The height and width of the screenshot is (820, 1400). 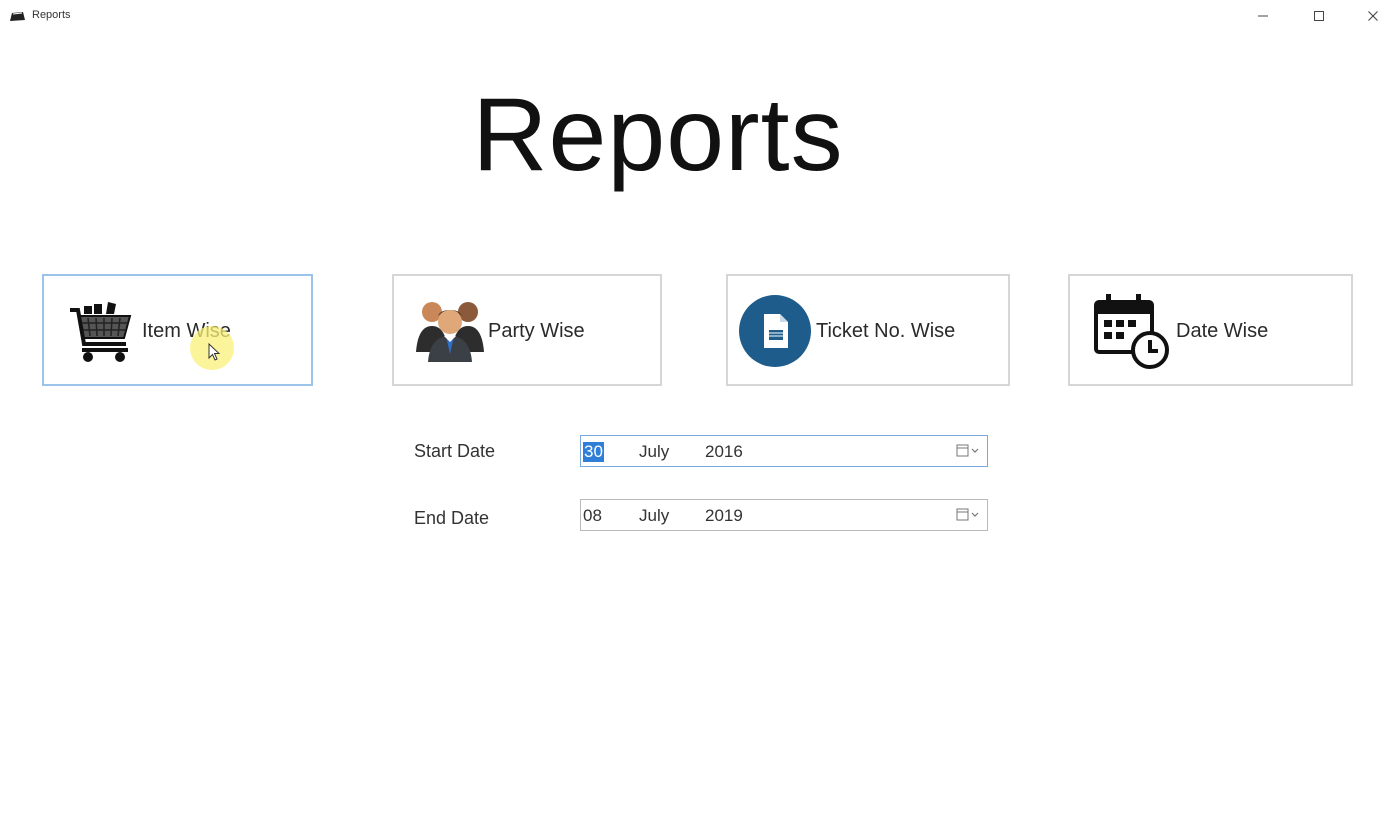 I want to click on window-title: Reports, so click(x=51, y=15).